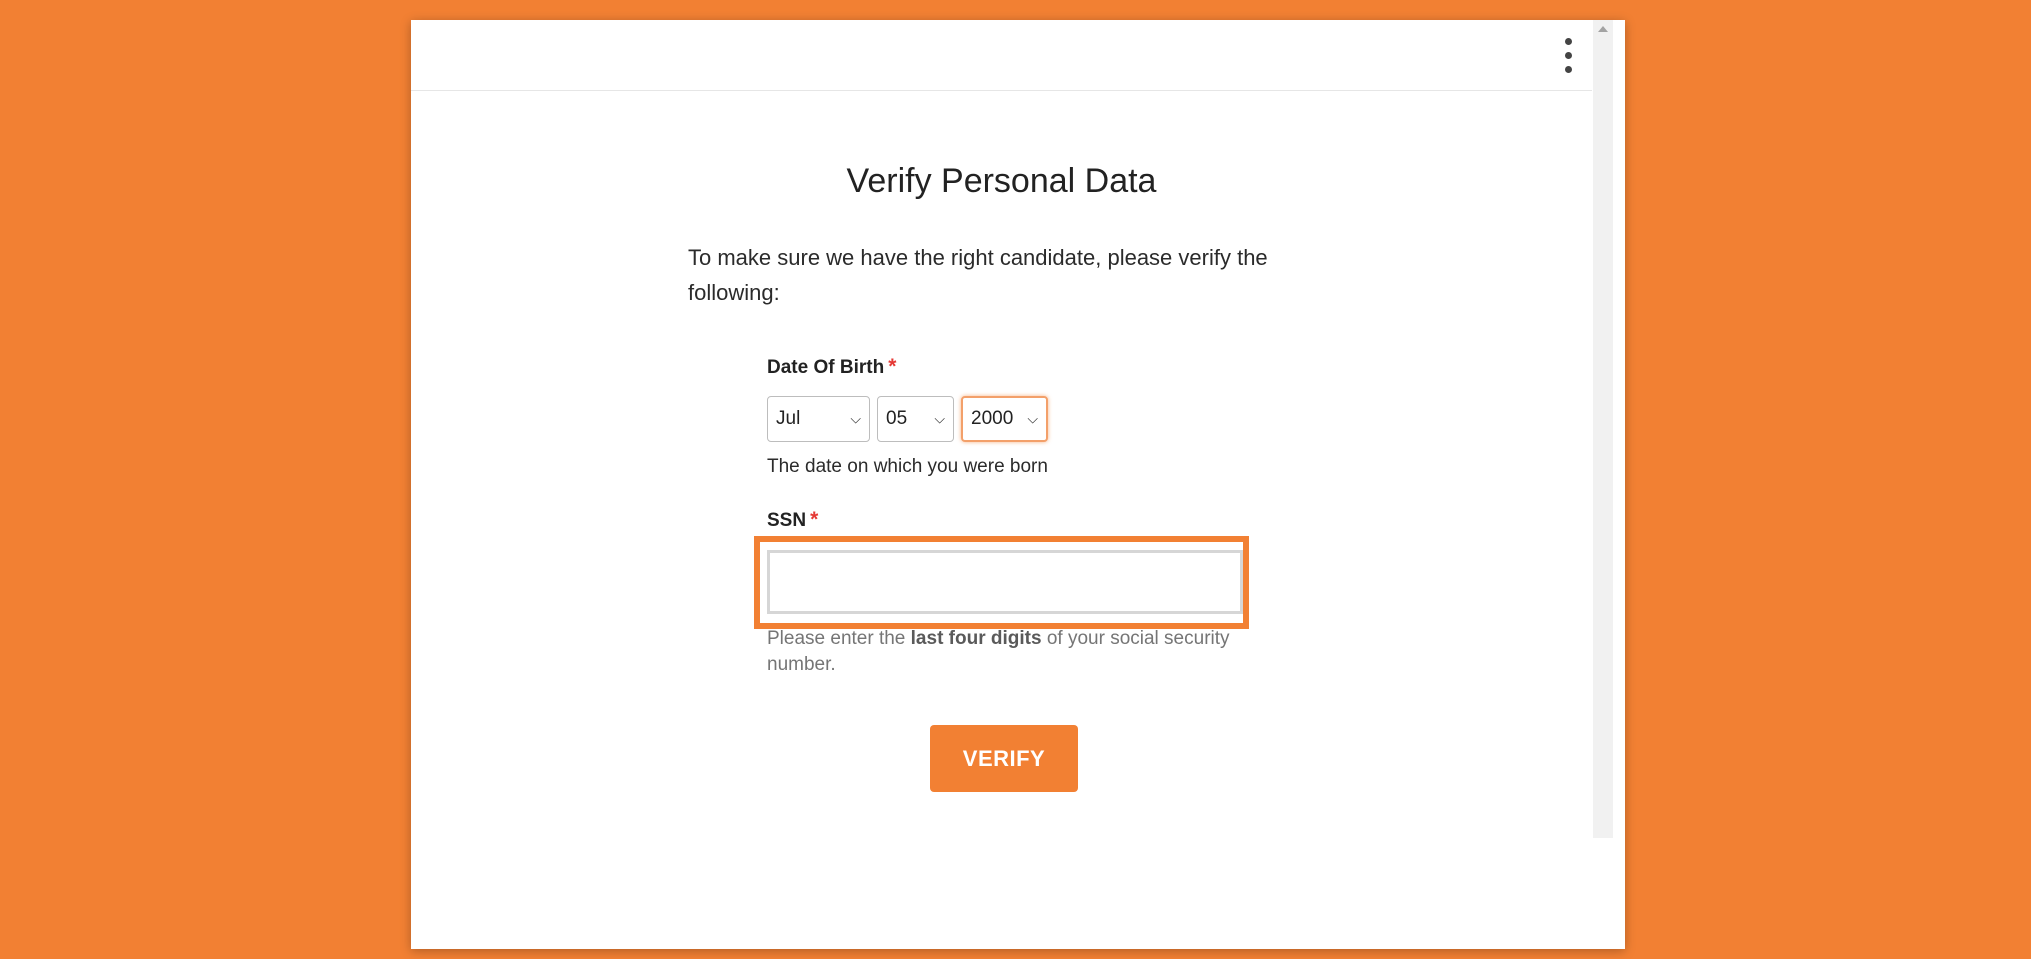 This screenshot has width=2031, height=959. I want to click on verify-button: VERIFY, so click(1004, 758).